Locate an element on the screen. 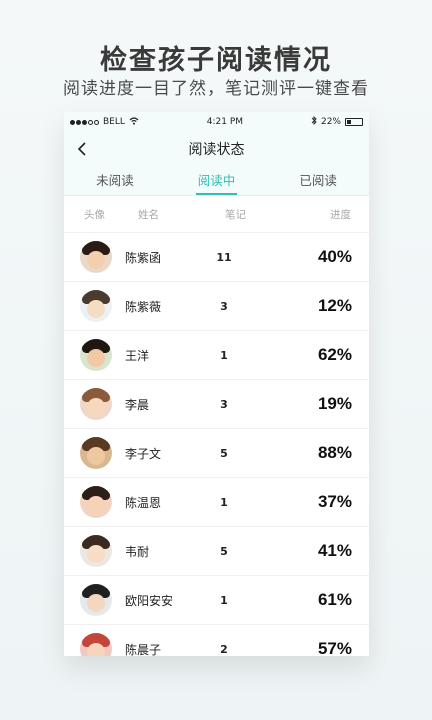 The width and height of the screenshot is (432, 720). column-notes: 笔记 is located at coordinates (235, 214).